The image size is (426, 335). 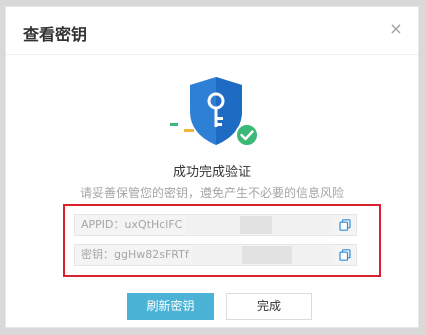 I want to click on header-divider, so click(x=212, y=54).